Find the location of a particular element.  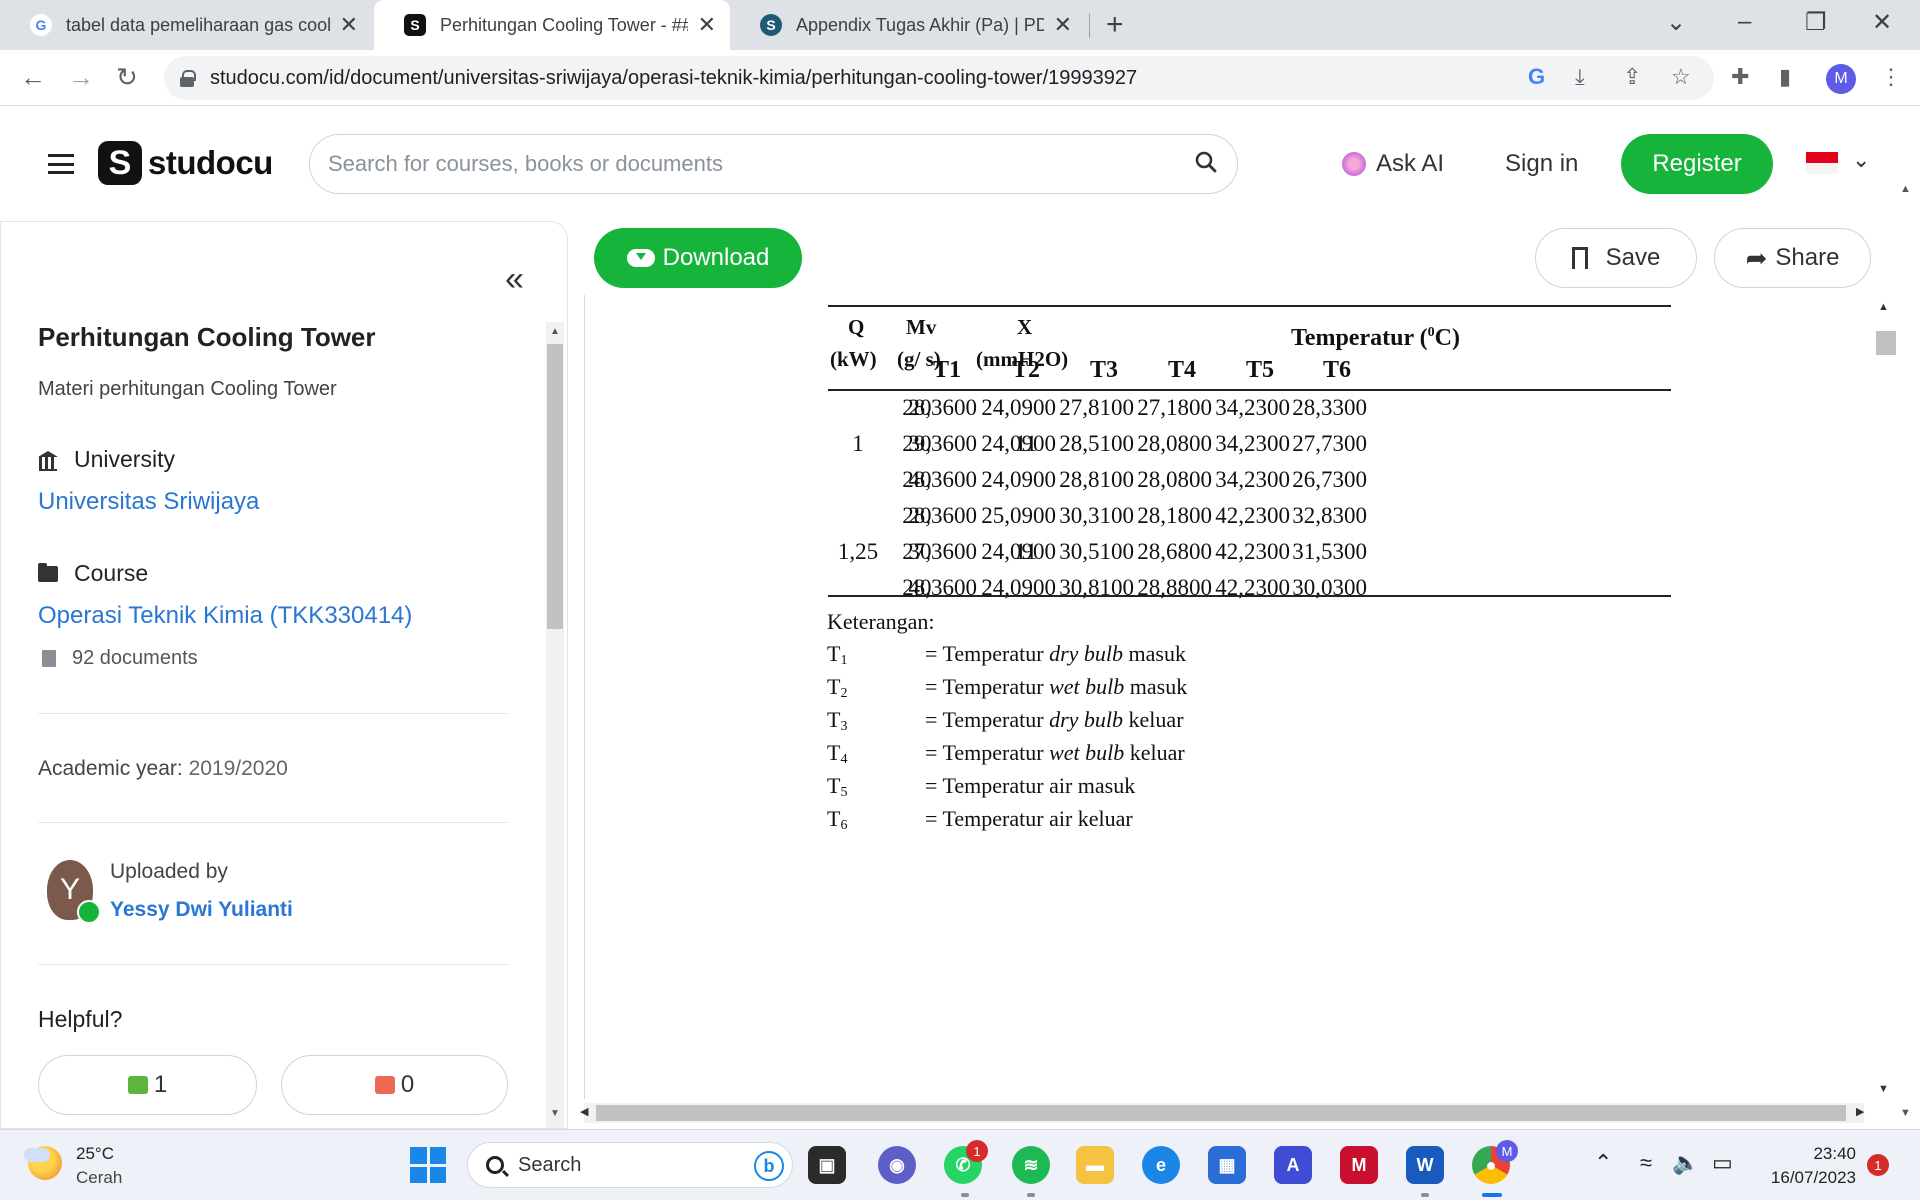

windows-start-icon is located at coordinates (428, 1165).